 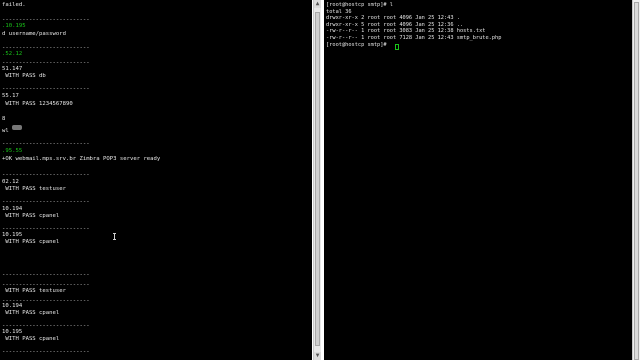 I want to click on left-scrollbar-thumb, so click(x=317, y=179).